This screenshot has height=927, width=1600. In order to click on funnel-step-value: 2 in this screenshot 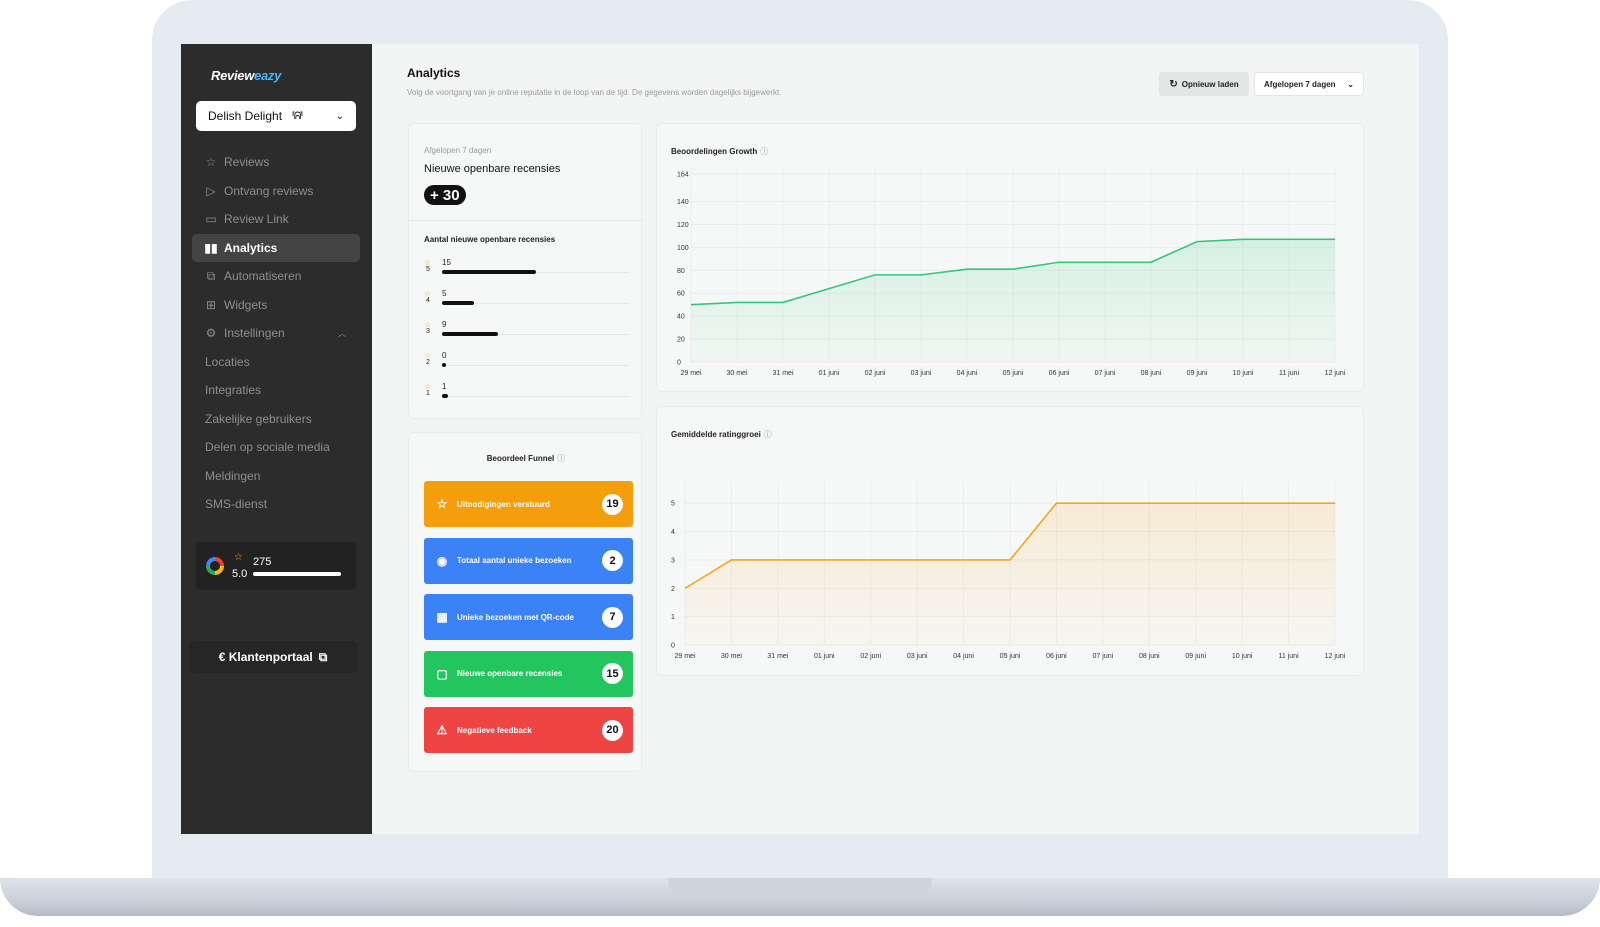, I will do `click(612, 560)`.